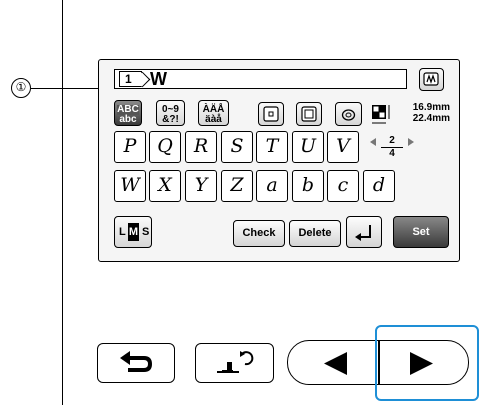 This screenshot has width=502, height=405. Describe the element at coordinates (308, 147) in the screenshot. I see `char-key: U` at that location.